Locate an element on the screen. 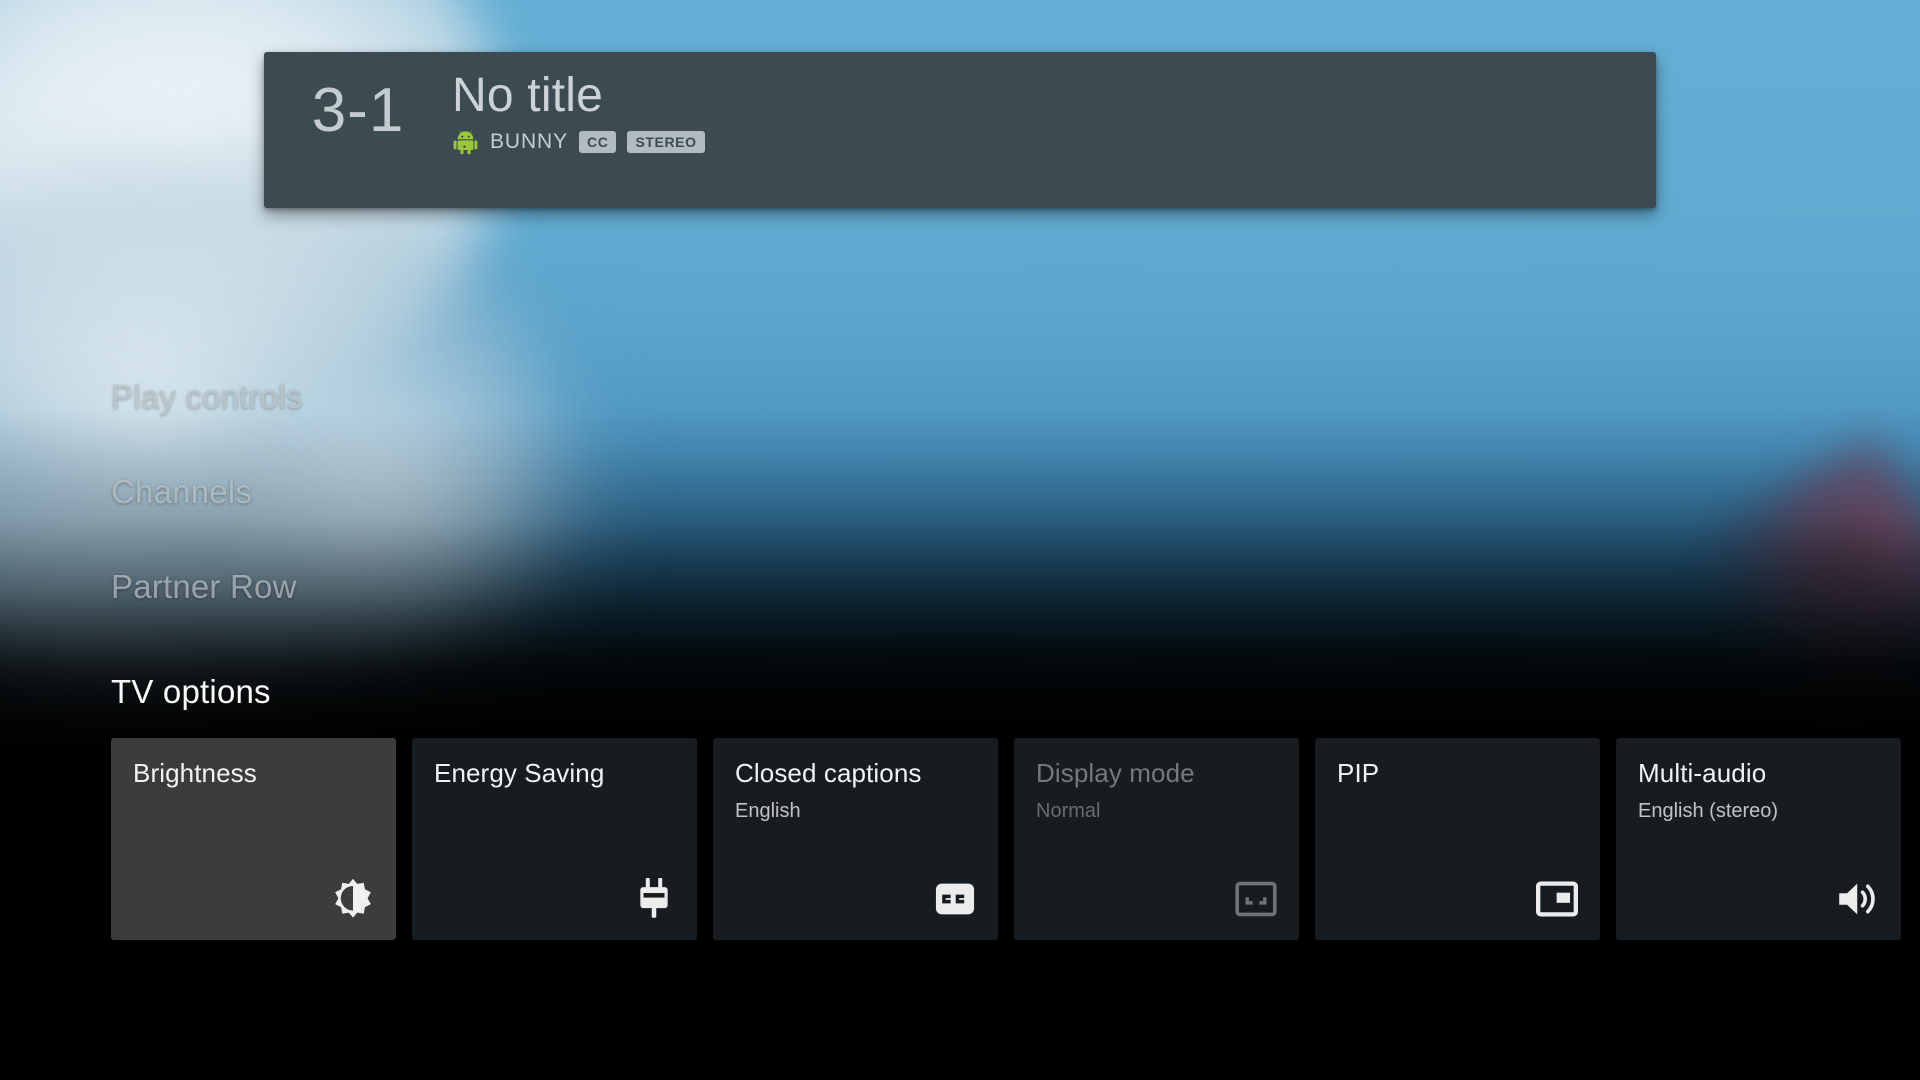 The image size is (1920, 1080). tv-option-card-energy-saving: Energy Saving is located at coordinates (554, 839).